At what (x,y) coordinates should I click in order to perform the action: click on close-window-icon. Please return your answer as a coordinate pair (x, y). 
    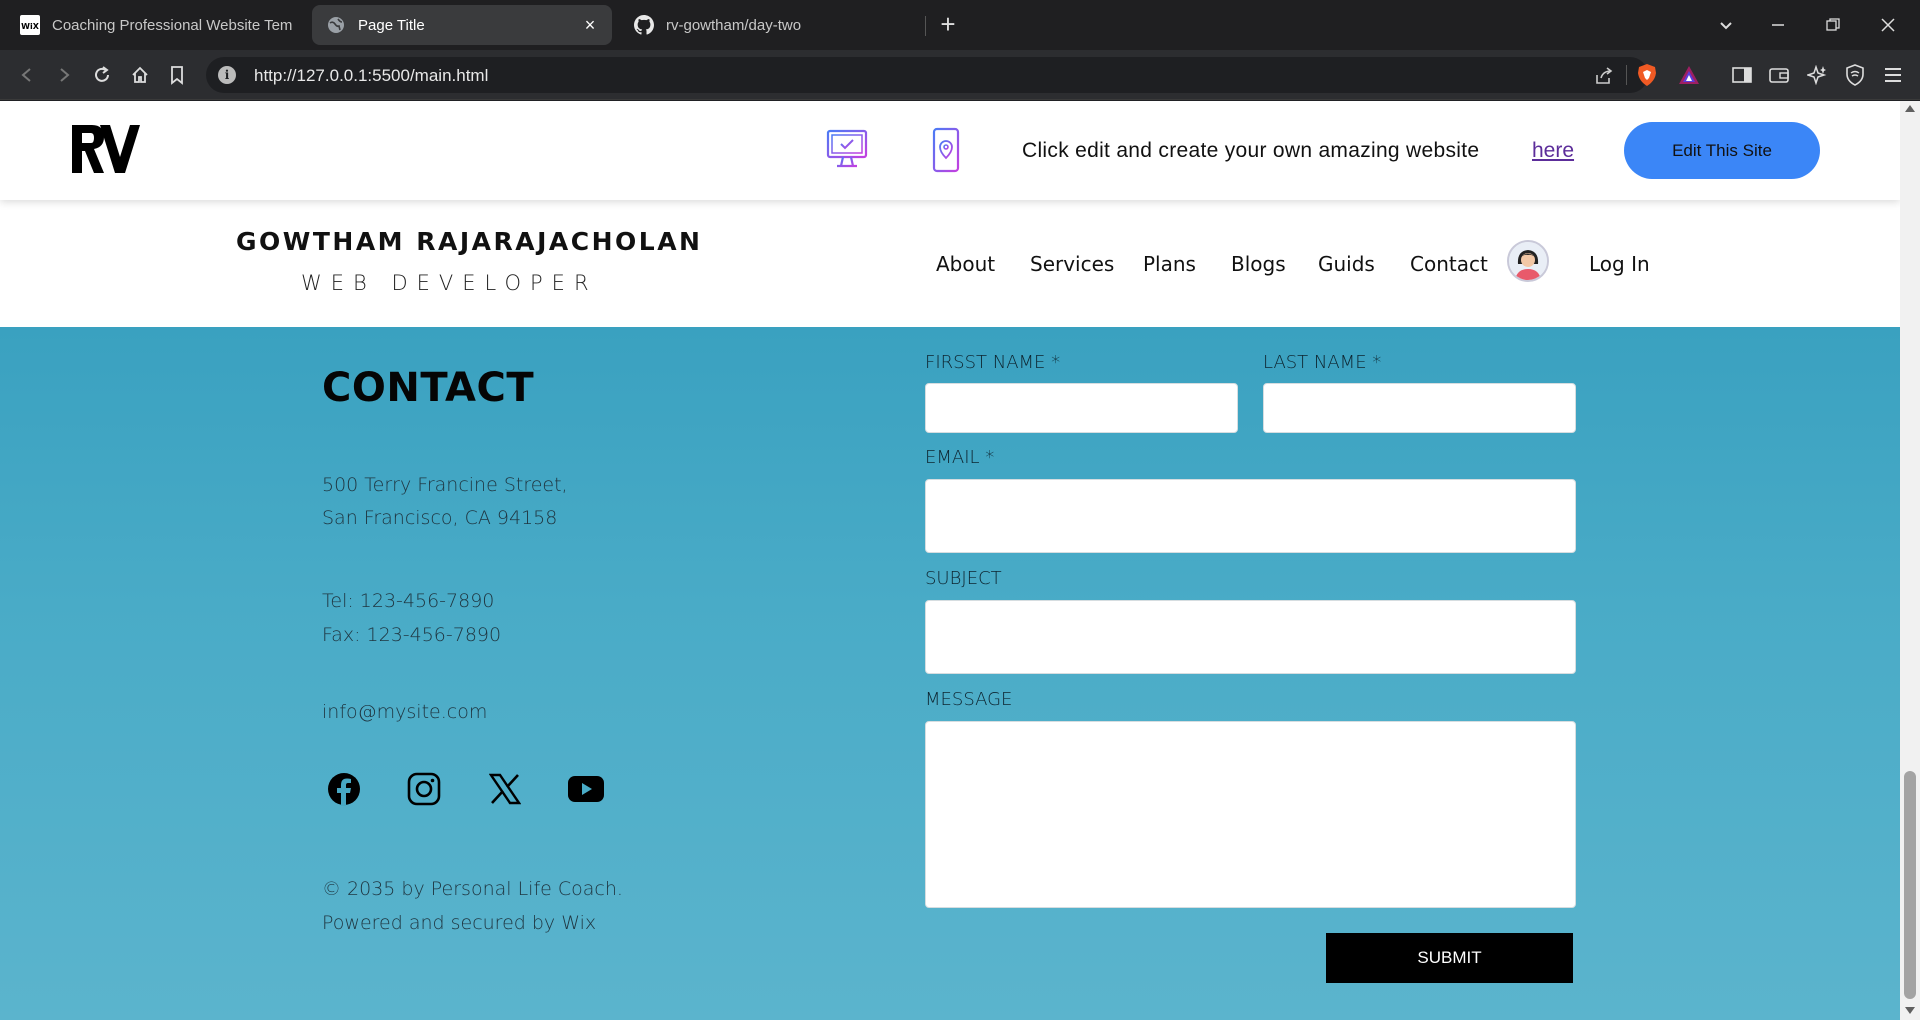
    Looking at the image, I should click on (1888, 25).